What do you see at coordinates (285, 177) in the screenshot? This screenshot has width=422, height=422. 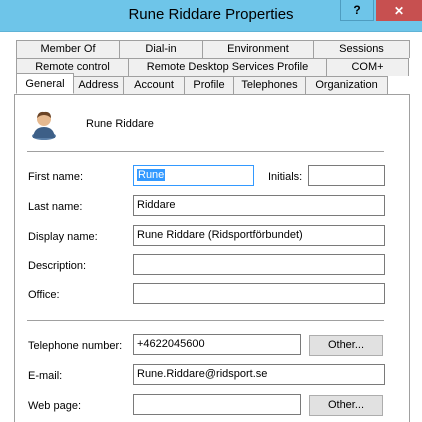 I see `initials-label: Initials:` at bounding box center [285, 177].